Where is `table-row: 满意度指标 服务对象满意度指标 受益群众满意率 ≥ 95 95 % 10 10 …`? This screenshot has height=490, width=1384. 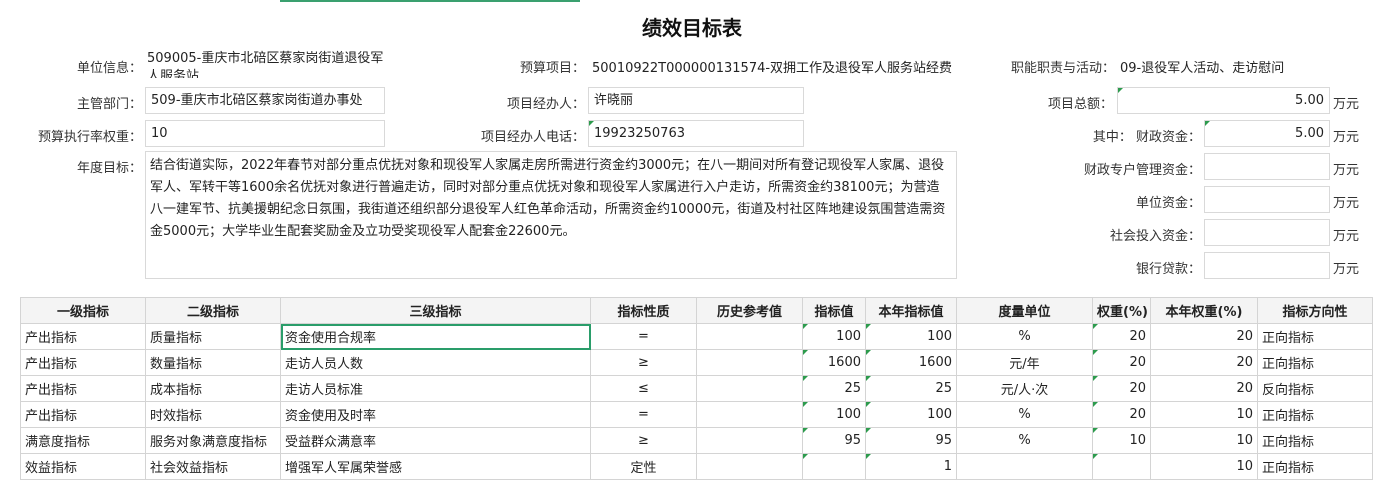
table-row: 满意度指标 服务对象满意度指标 受益群众满意率 ≥ 95 95 % 10 10 … is located at coordinates (696, 440).